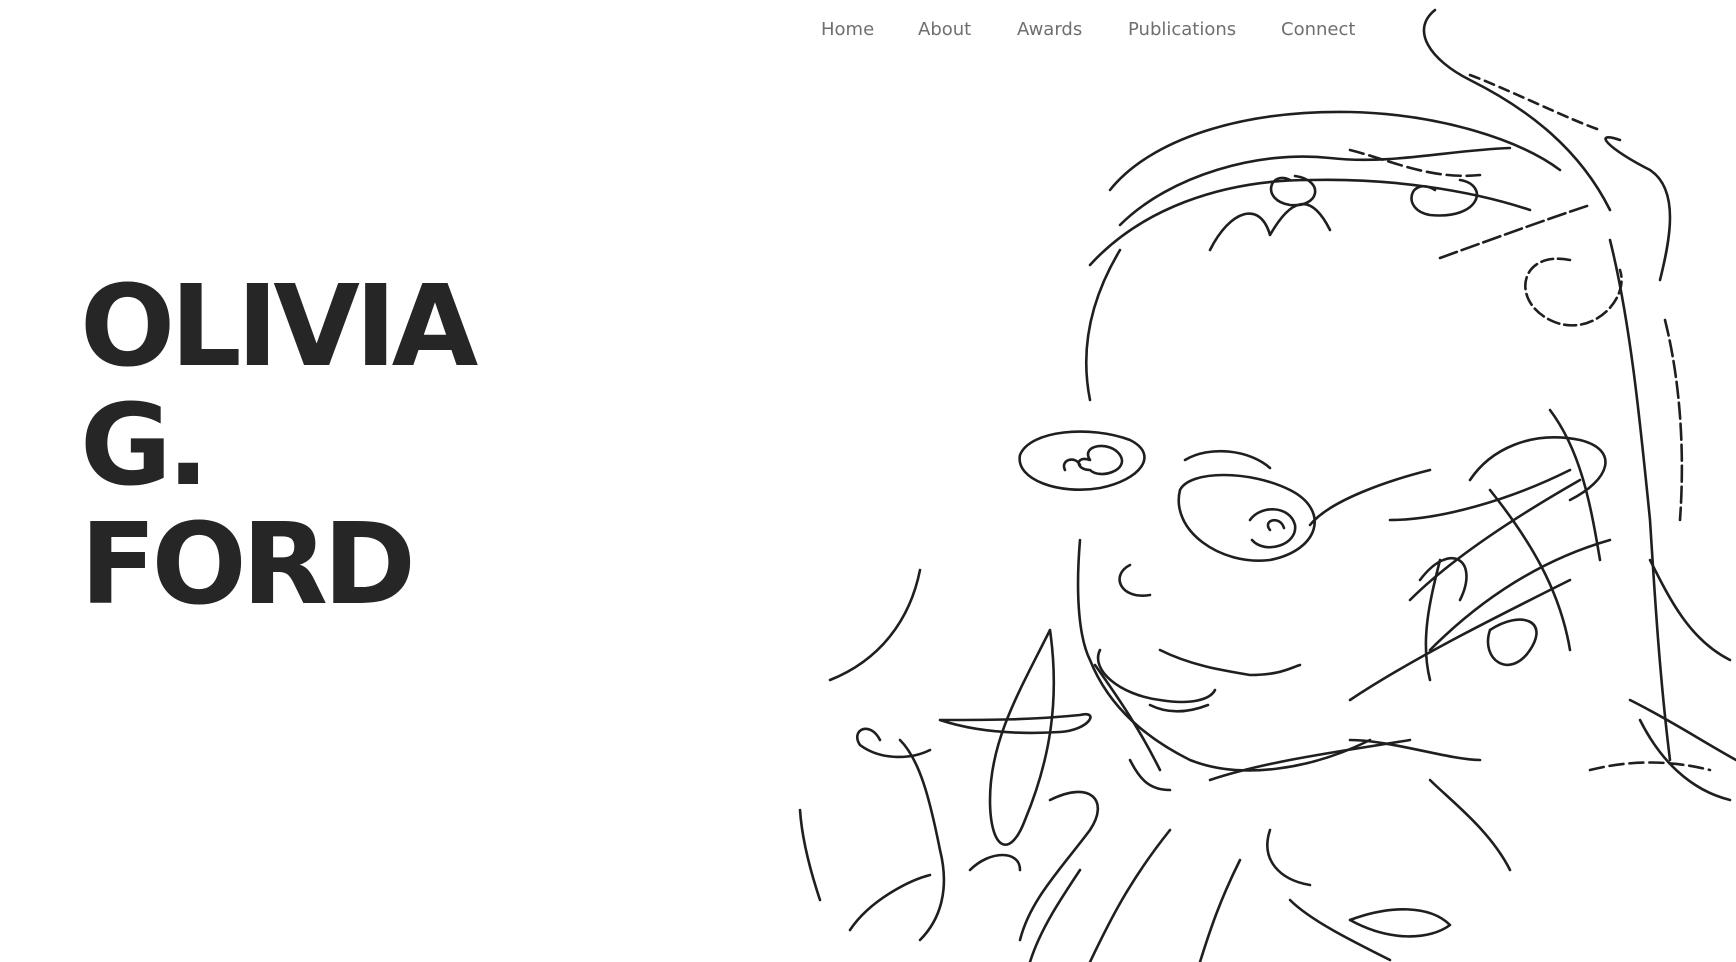 Image resolution: width=1736 pixels, height=962 pixels. Describe the element at coordinates (248, 565) in the screenshot. I see `hero-name-last: FORD` at that location.